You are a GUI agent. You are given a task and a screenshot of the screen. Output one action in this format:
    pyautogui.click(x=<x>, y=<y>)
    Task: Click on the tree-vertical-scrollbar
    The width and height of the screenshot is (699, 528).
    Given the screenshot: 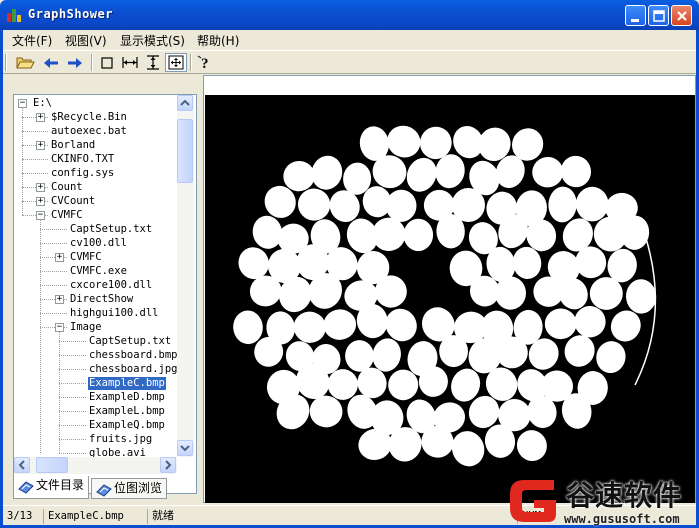 What is the action you would take?
    pyautogui.click(x=185, y=276)
    